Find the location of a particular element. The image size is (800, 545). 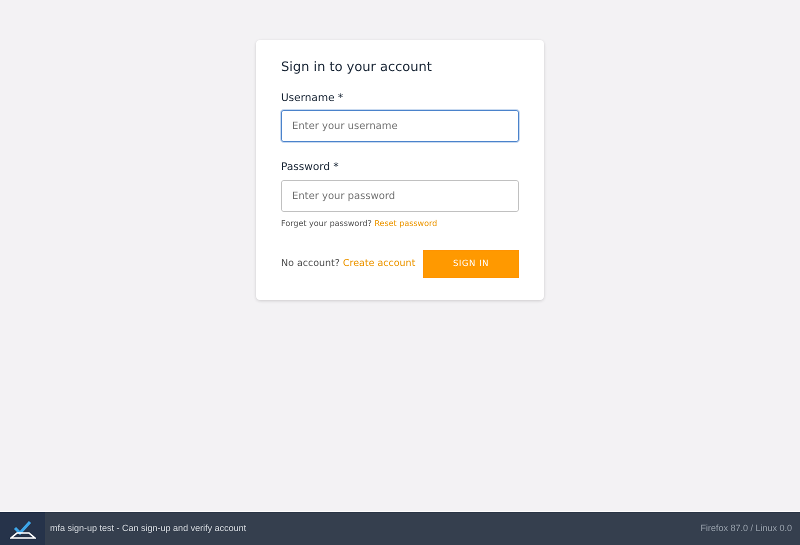

logo-icon is located at coordinates (22, 528).